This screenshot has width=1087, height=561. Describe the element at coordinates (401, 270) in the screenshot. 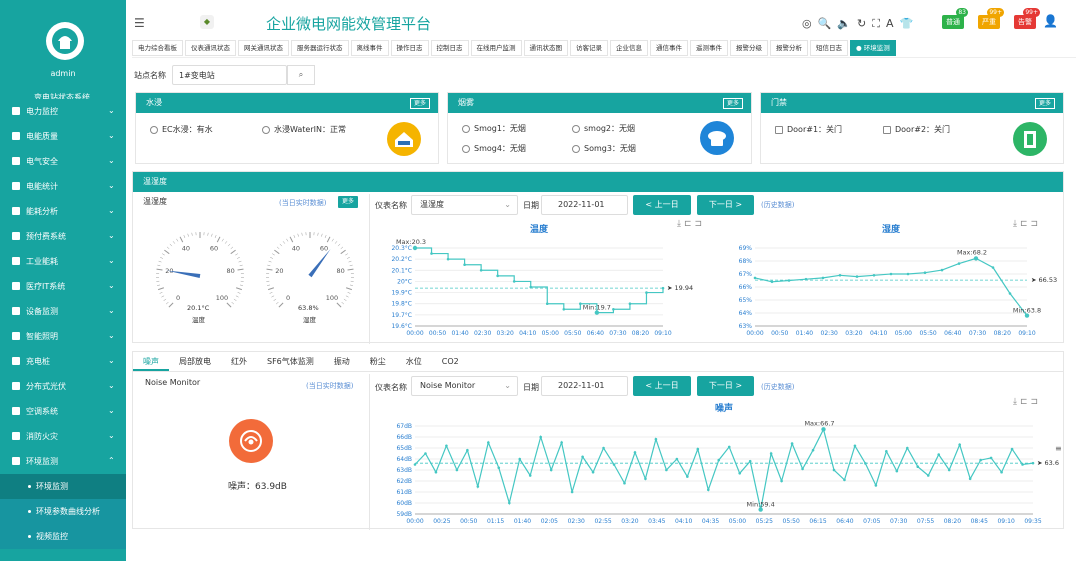

I see `y-tick-label: 20.1°C` at that location.